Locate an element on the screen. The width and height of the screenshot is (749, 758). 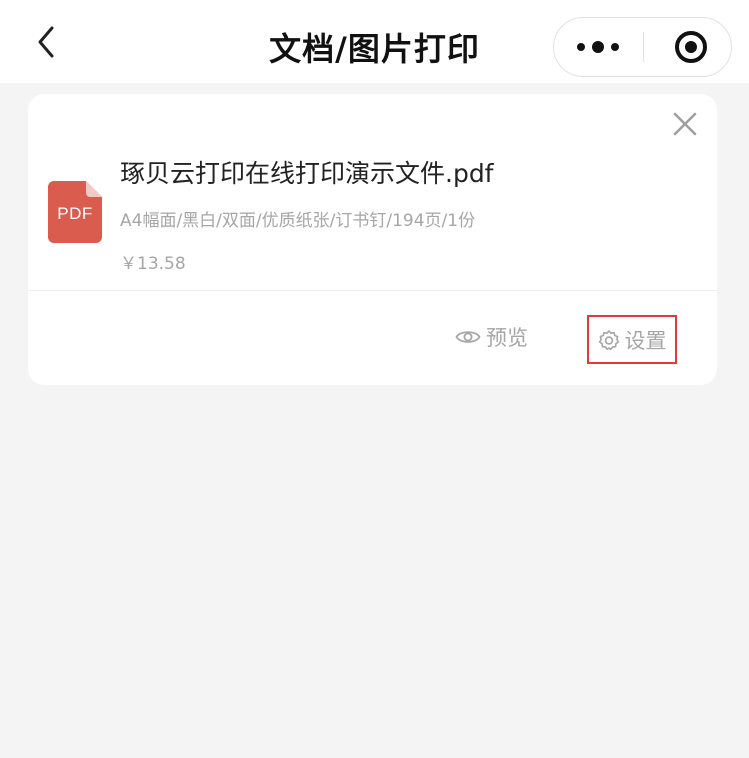
settings-button: 设置 is located at coordinates (632, 339).